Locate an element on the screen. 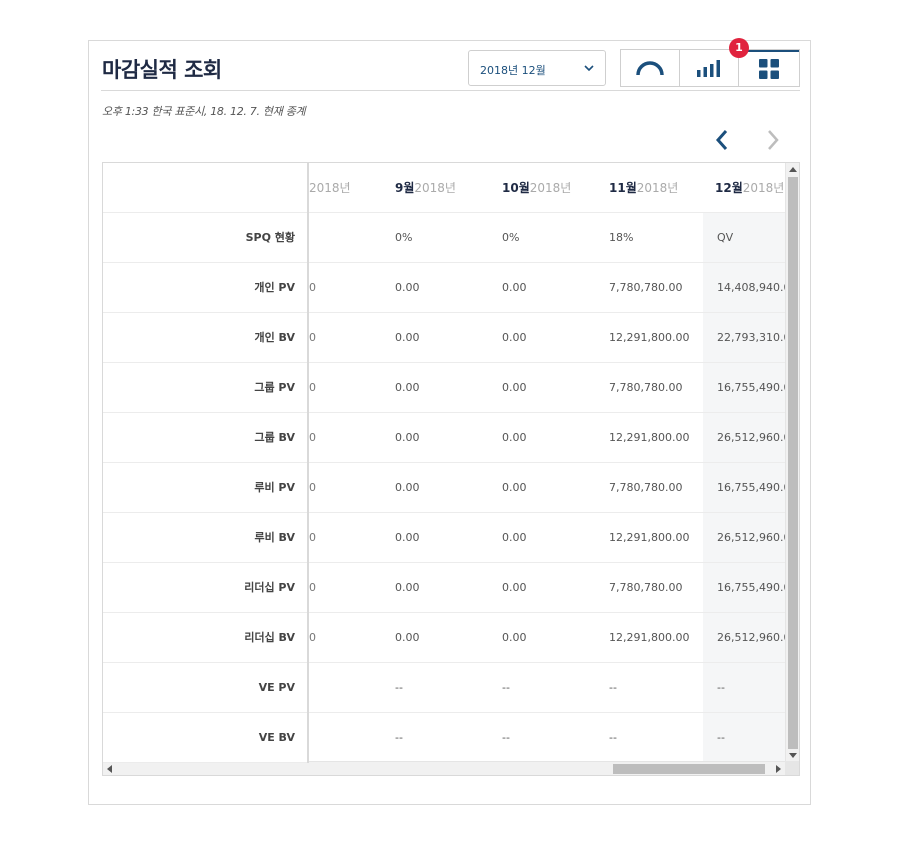 The height and width of the screenshot is (847, 900). column-header: 12월2018년 is located at coordinates (750, 188).